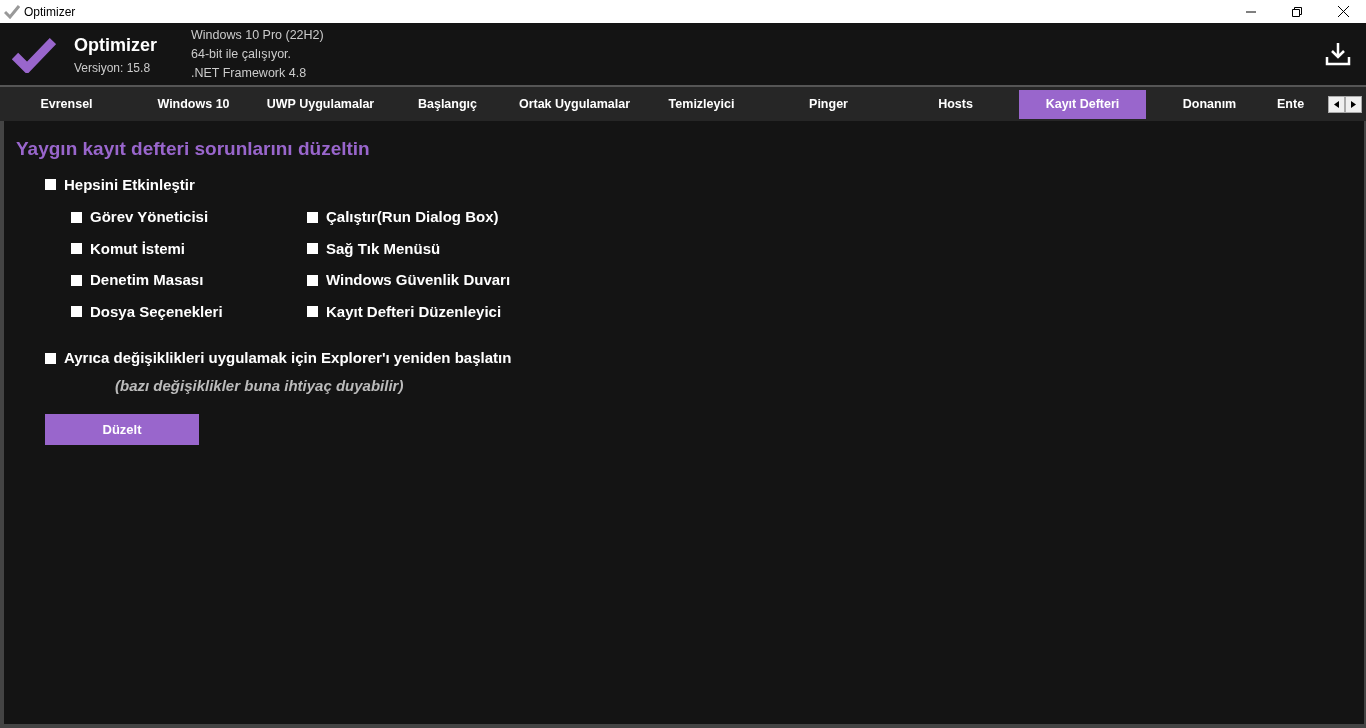 The height and width of the screenshot is (728, 1366). I want to click on version-text: Versiyon: 15.8, so click(113, 68).